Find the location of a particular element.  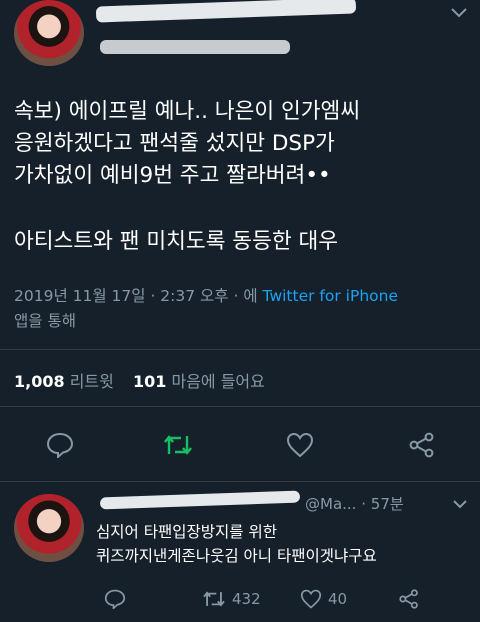

tweet-timestamp: 2019년 11월 17일 · 2:37 오후 · 에 is located at coordinates (136, 296).